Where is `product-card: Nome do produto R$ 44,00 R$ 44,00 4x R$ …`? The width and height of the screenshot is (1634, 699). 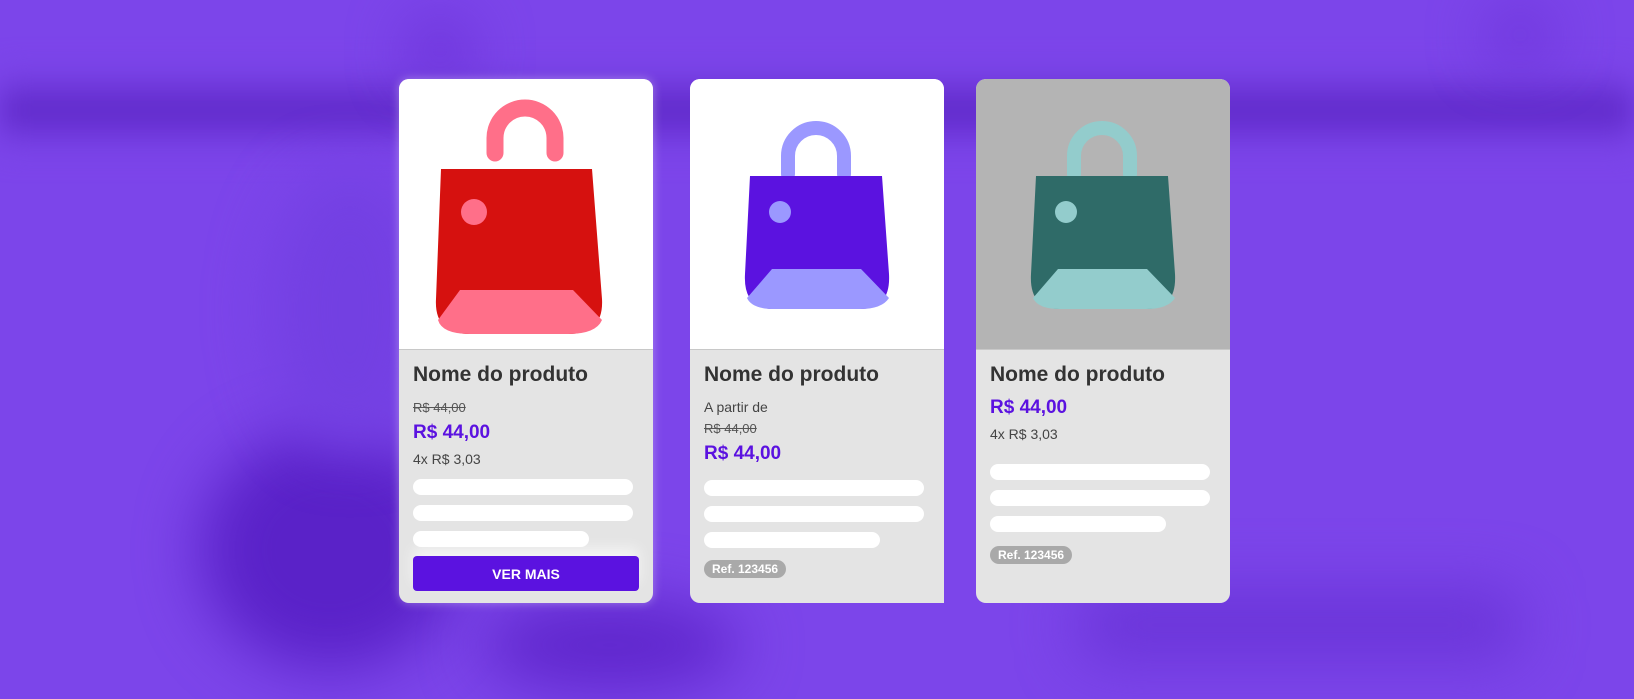
product-card: Nome do produto R$ 44,00 R$ 44,00 4x R$ … is located at coordinates (526, 341).